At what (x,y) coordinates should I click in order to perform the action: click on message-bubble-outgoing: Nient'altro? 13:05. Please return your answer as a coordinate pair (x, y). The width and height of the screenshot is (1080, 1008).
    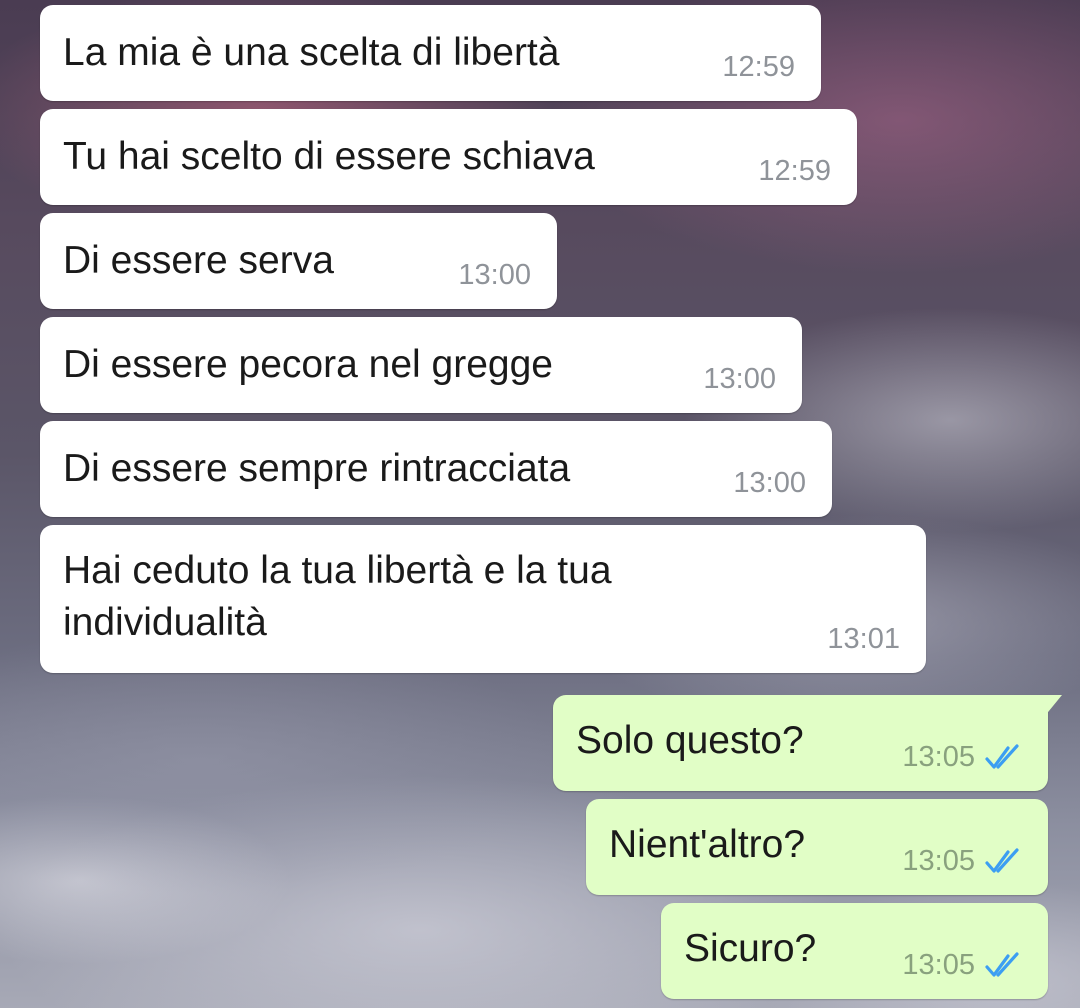
    Looking at the image, I should click on (817, 847).